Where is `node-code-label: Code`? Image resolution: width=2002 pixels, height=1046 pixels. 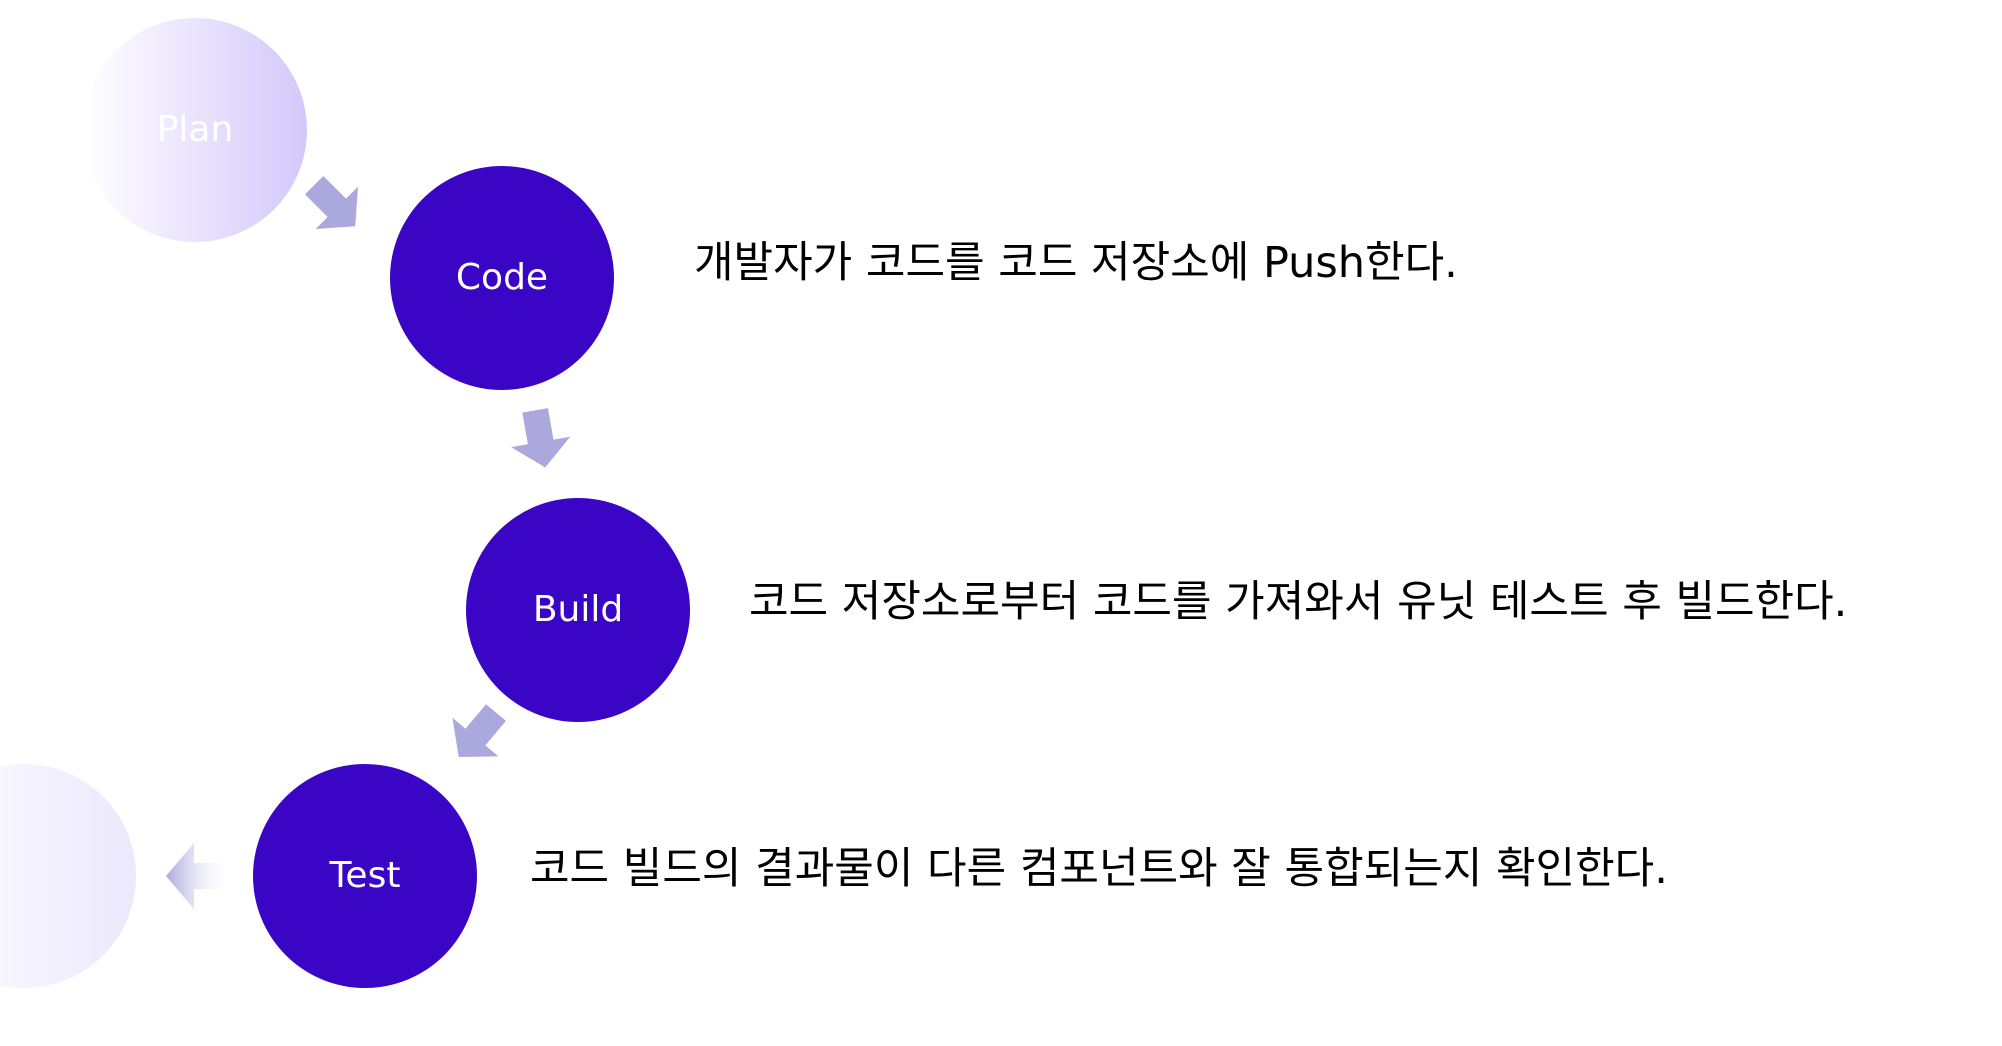
node-code-label: Code is located at coordinates (502, 277).